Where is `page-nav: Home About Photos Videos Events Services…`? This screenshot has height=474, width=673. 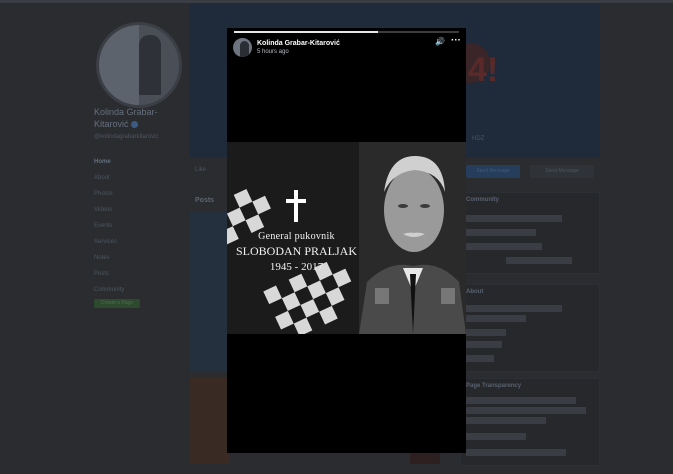 page-nav: Home About Photos Videos Events Services… is located at coordinates (109, 226).